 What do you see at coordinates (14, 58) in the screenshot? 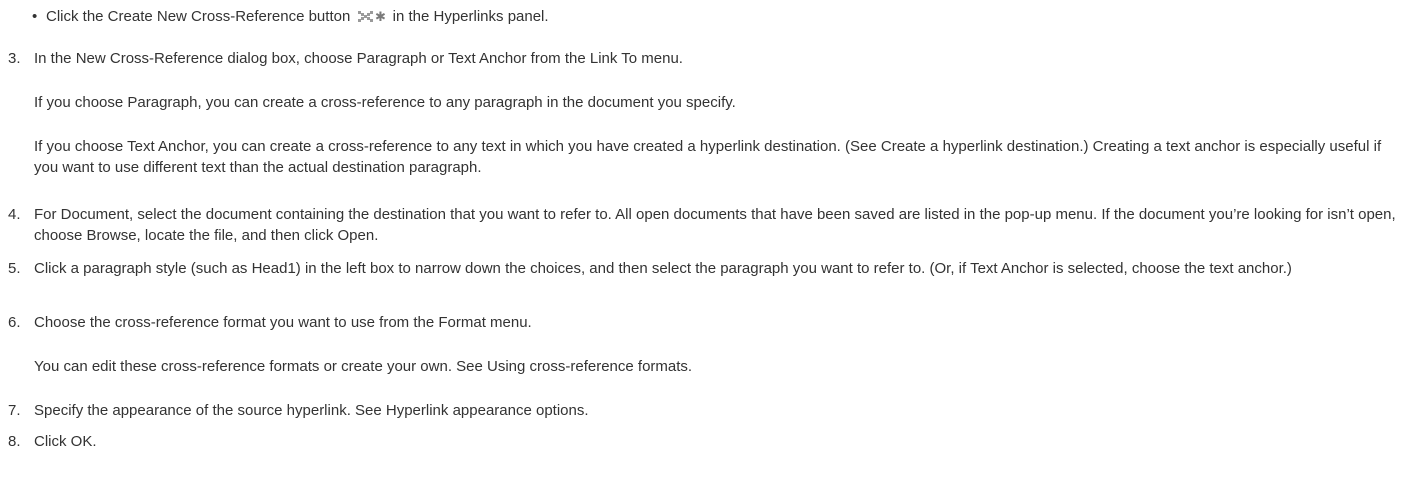
I see `step-number: 3.` at bounding box center [14, 58].